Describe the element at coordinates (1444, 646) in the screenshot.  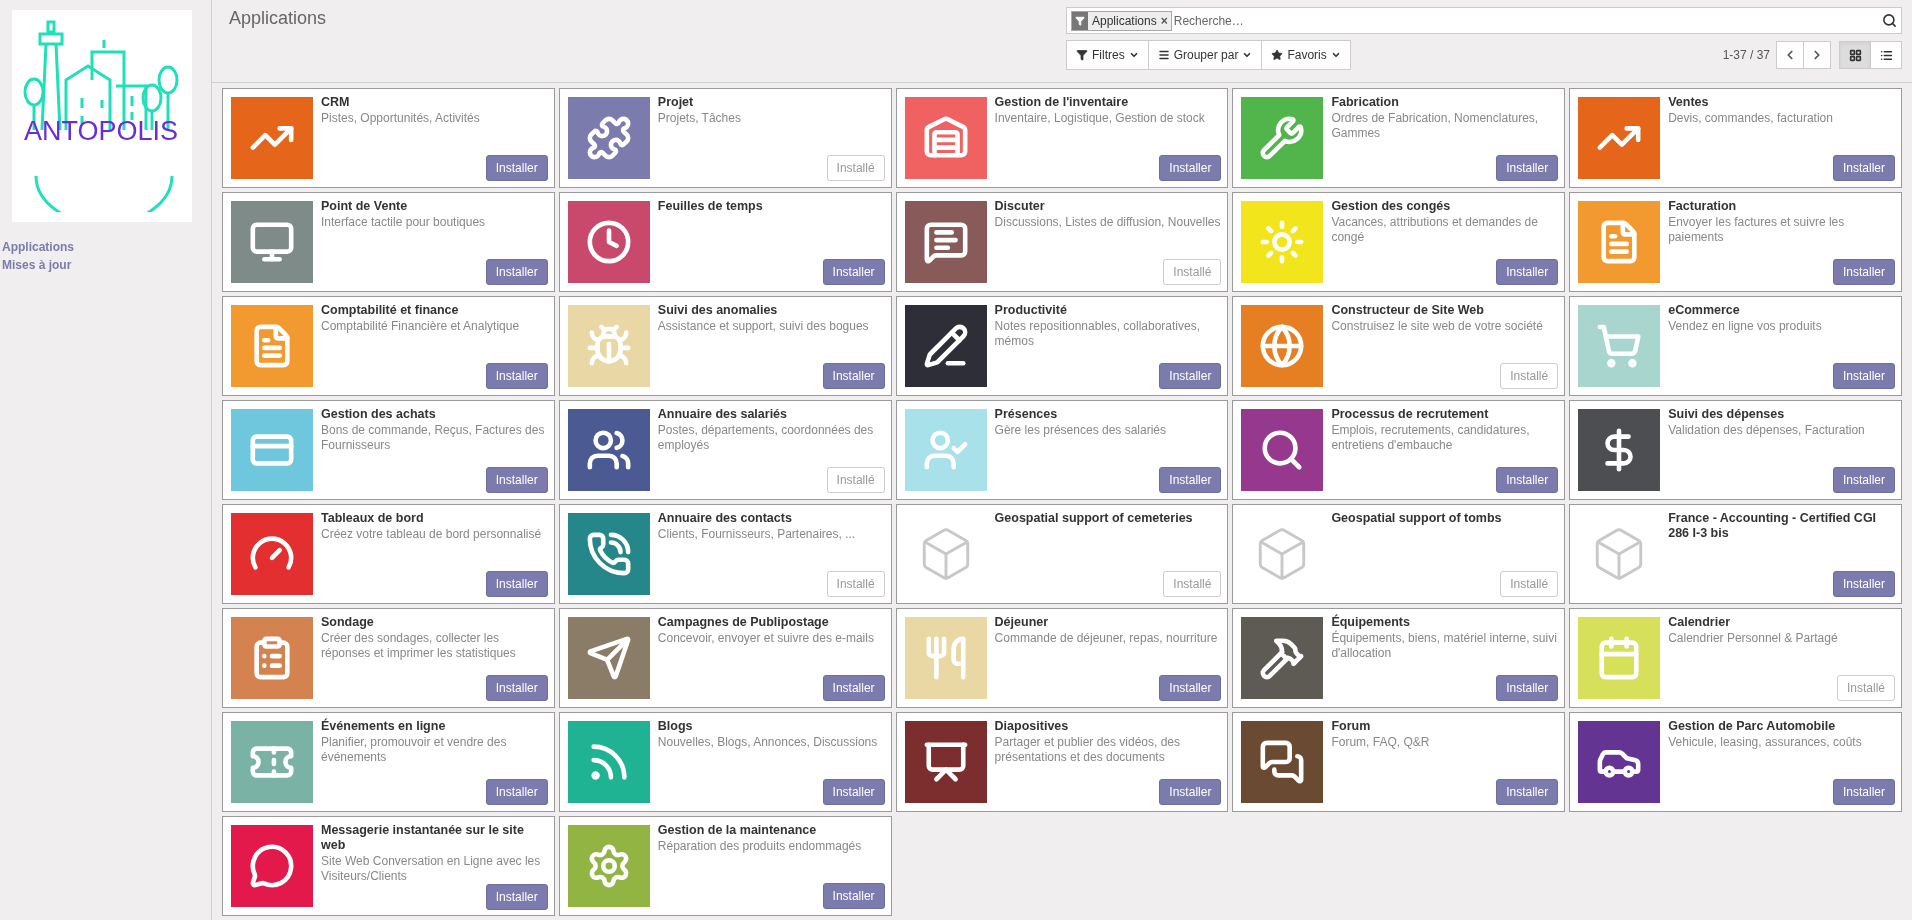
I see `app-summary: Équipements, biens, matériel interne, suivi d'allocation` at that location.